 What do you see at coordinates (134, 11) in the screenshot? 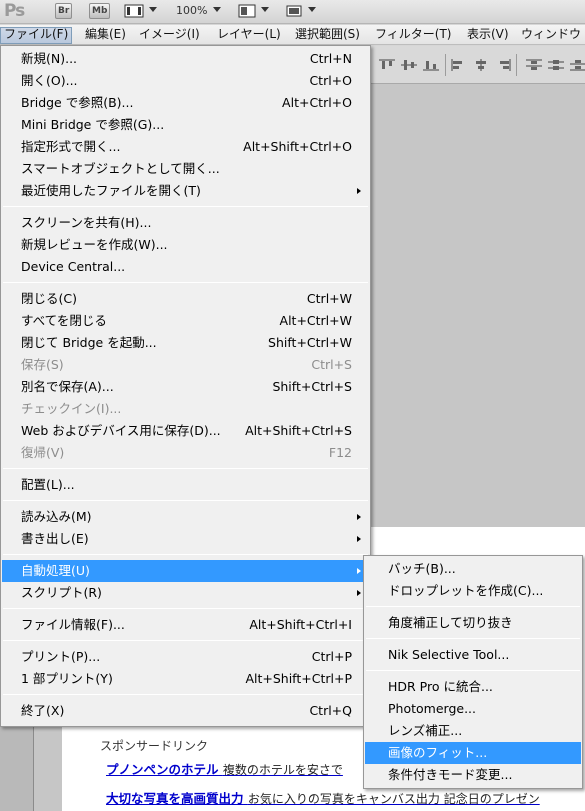
I see `view-extras-icon` at bounding box center [134, 11].